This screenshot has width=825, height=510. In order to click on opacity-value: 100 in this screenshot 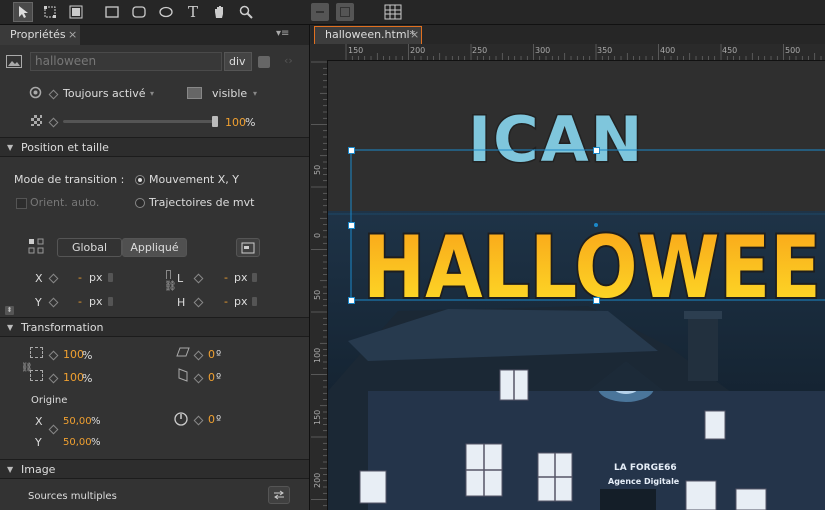, I will do `click(235, 122)`.